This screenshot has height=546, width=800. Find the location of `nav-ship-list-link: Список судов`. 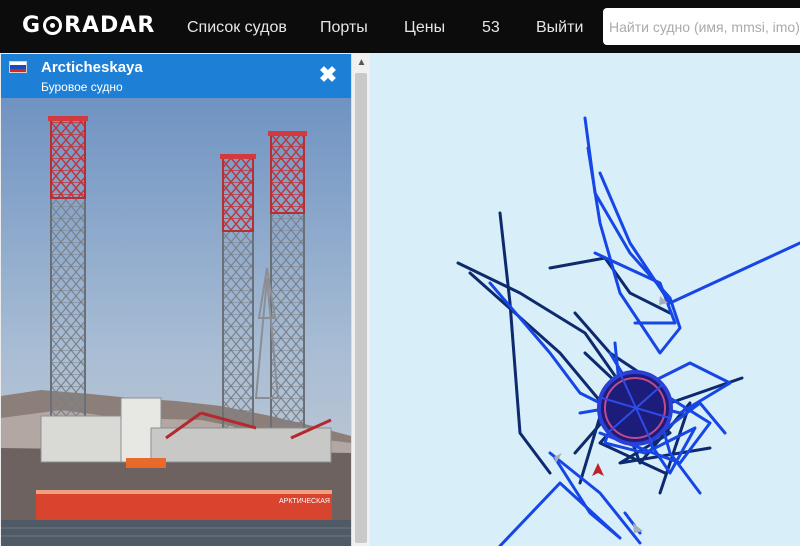

nav-ship-list-link: Список судов is located at coordinates (237, 28).